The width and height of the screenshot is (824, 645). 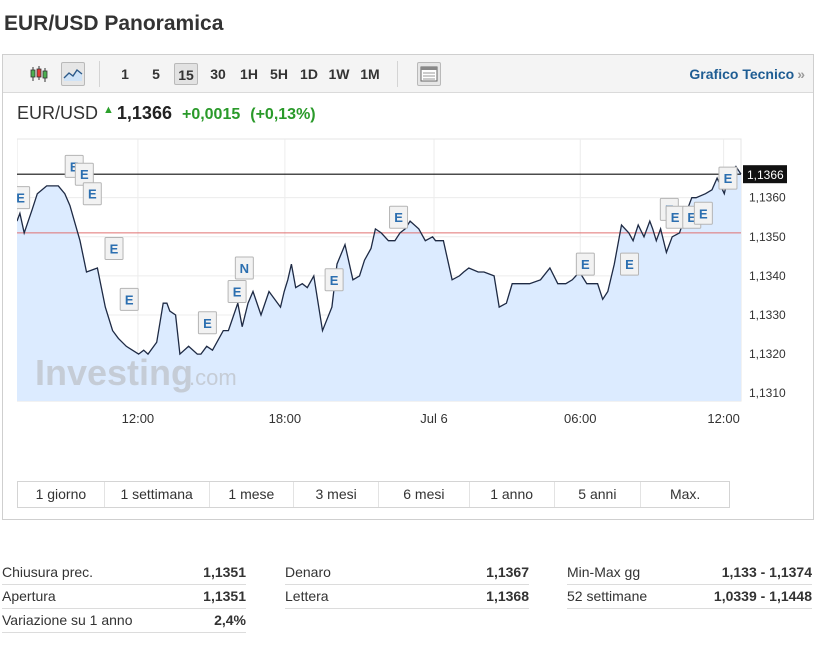 I want to click on x-tick-label: 18:00, so click(x=285, y=418).